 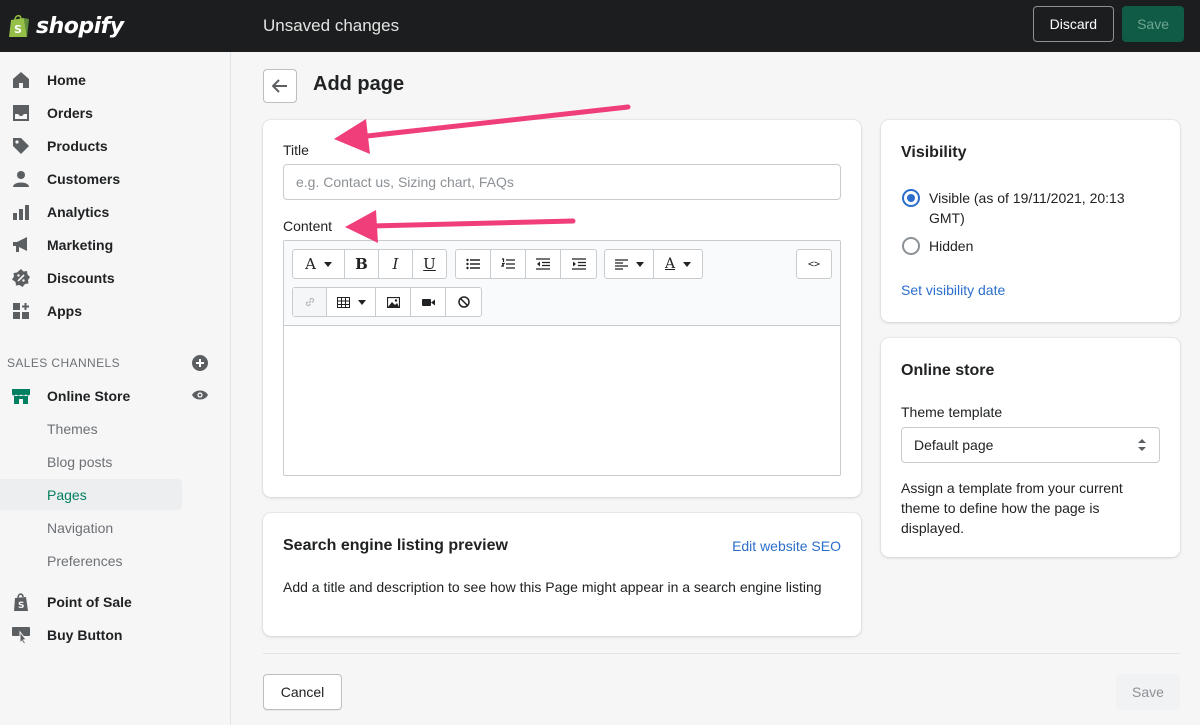 I want to click on seo-preview-title: Search engine listing preview, so click(x=395, y=545).